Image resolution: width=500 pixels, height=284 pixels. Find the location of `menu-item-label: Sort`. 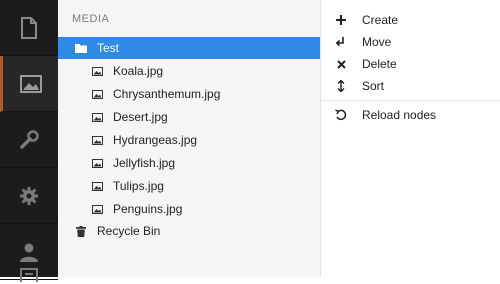

menu-item-label: Sort is located at coordinates (373, 86).